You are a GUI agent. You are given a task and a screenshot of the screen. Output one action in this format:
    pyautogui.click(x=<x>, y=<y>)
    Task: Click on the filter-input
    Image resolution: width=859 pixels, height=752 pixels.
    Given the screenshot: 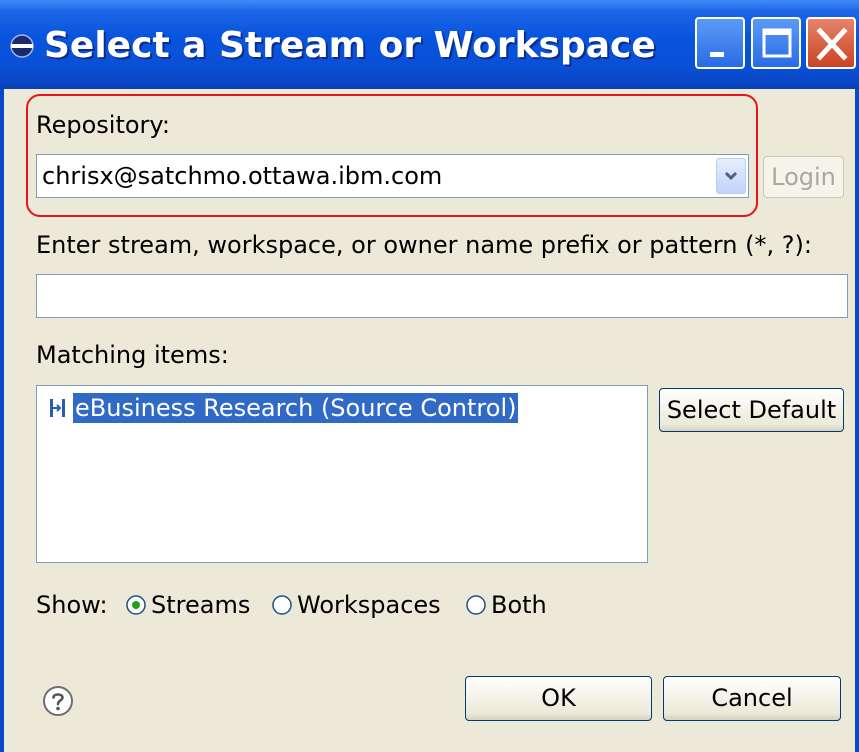 What is the action you would take?
    pyautogui.click(x=442, y=296)
    